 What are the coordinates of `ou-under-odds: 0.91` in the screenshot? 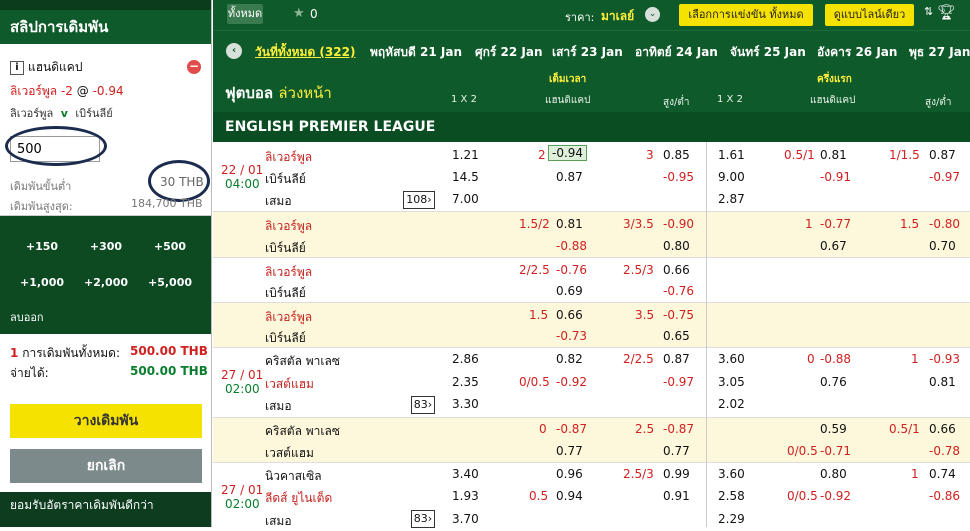 It's located at (676, 496).